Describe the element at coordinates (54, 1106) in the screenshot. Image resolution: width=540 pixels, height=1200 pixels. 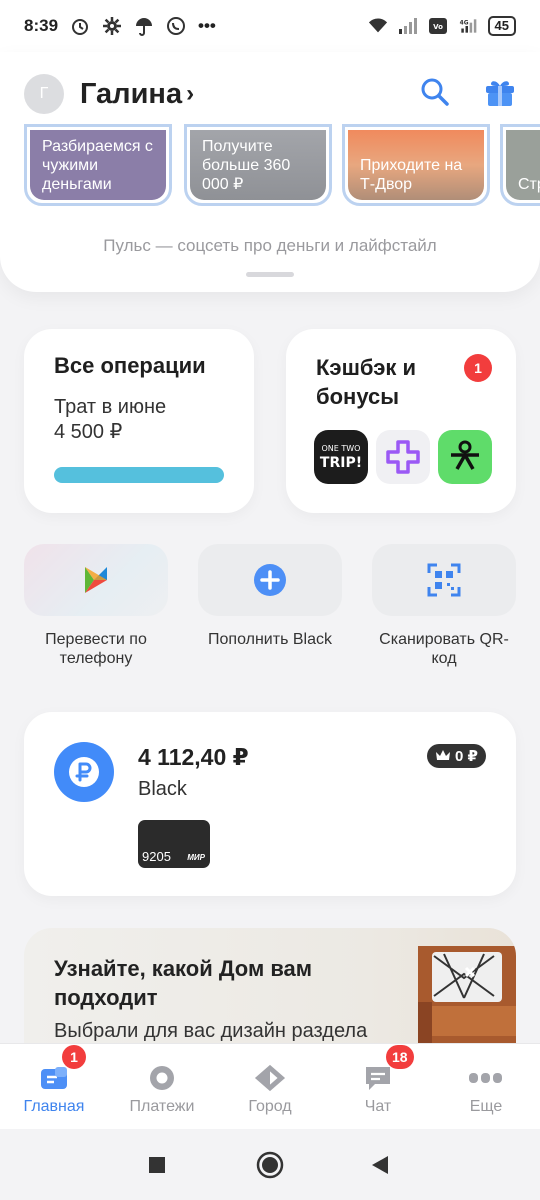
I see `nav-label: Главная` at that location.